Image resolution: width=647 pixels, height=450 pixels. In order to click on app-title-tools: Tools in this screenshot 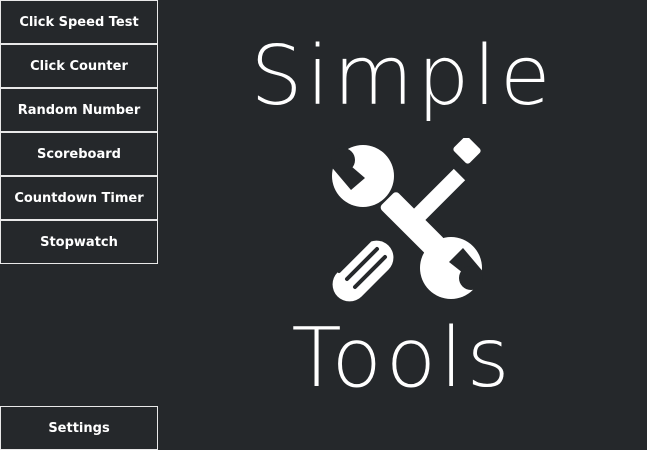, I will do `click(402, 358)`.